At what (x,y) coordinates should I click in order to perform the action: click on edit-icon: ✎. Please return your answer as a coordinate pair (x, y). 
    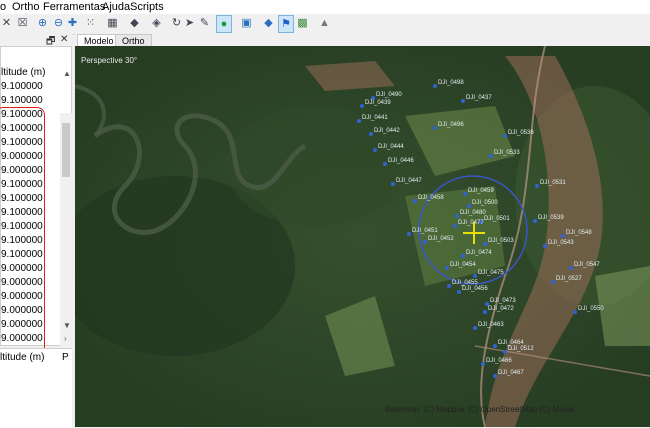
    Looking at the image, I should click on (204, 23).